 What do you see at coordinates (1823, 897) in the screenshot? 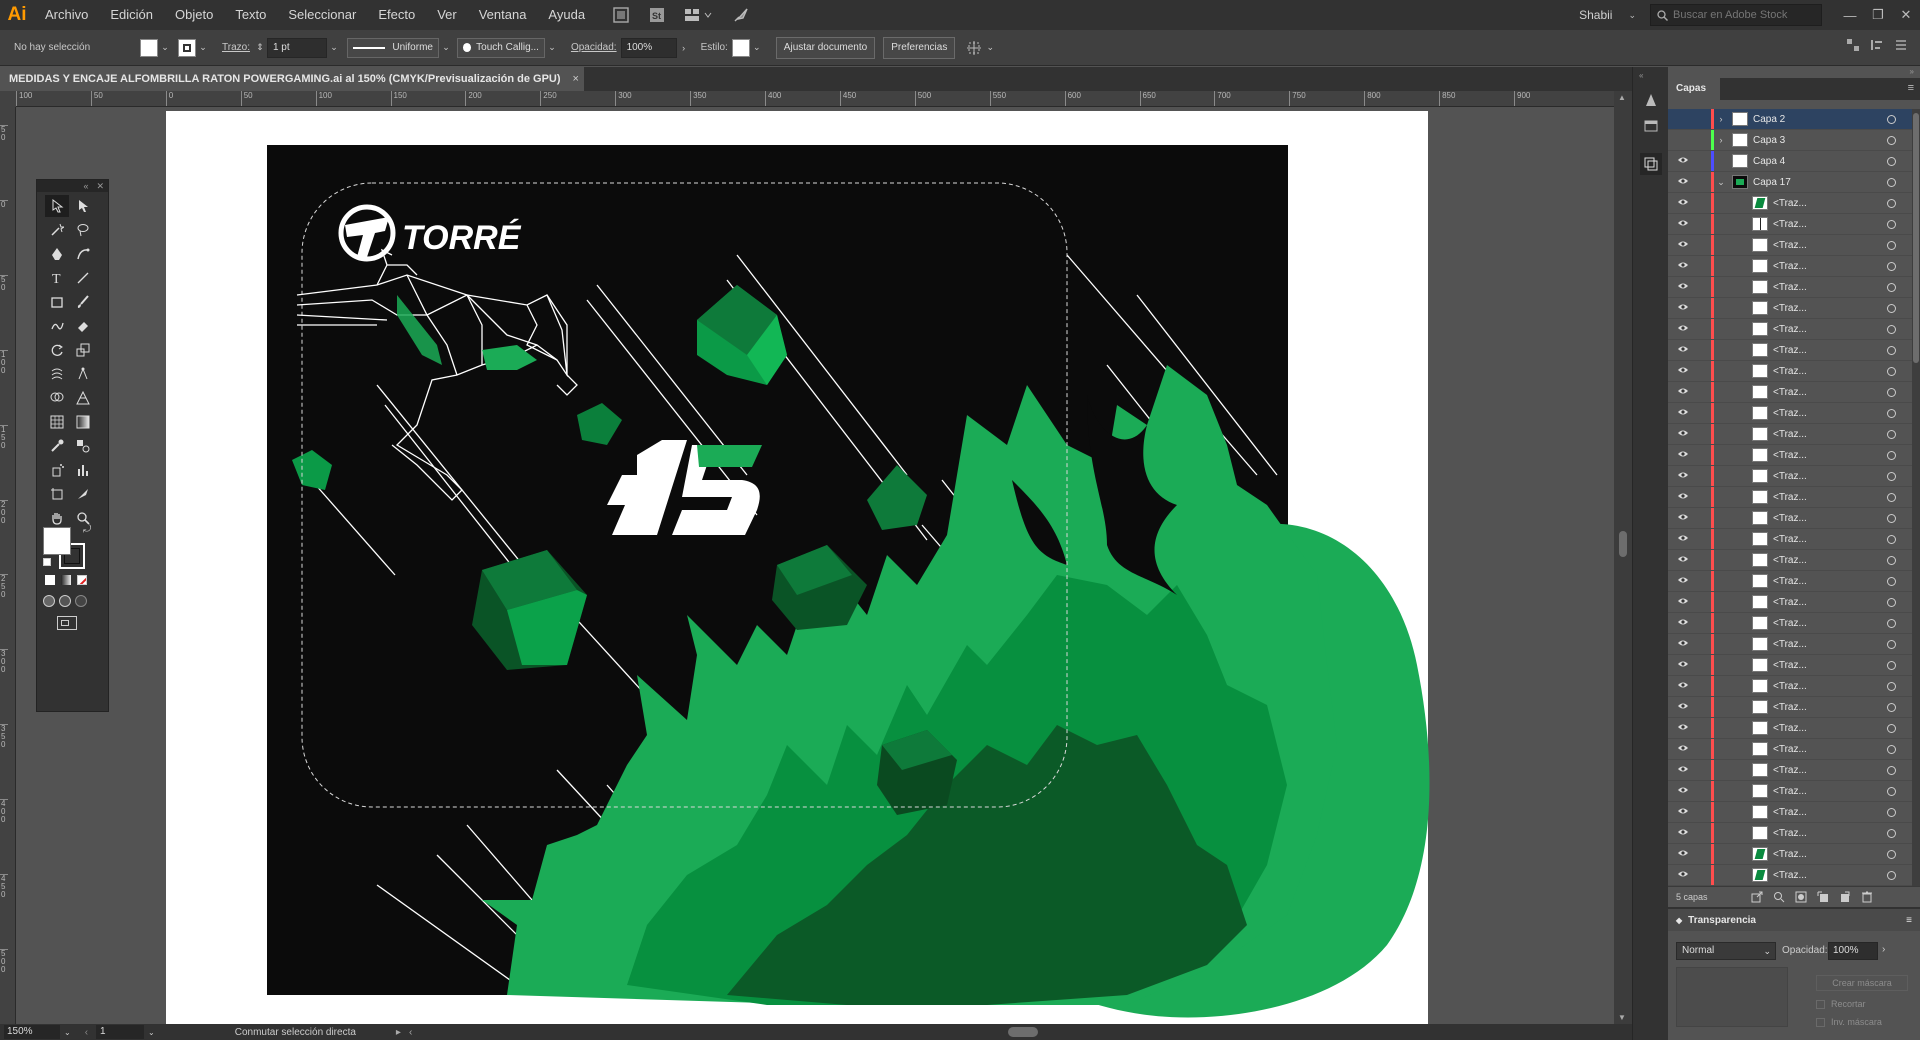
I see `new-sublayer-icon` at bounding box center [1823, 897].